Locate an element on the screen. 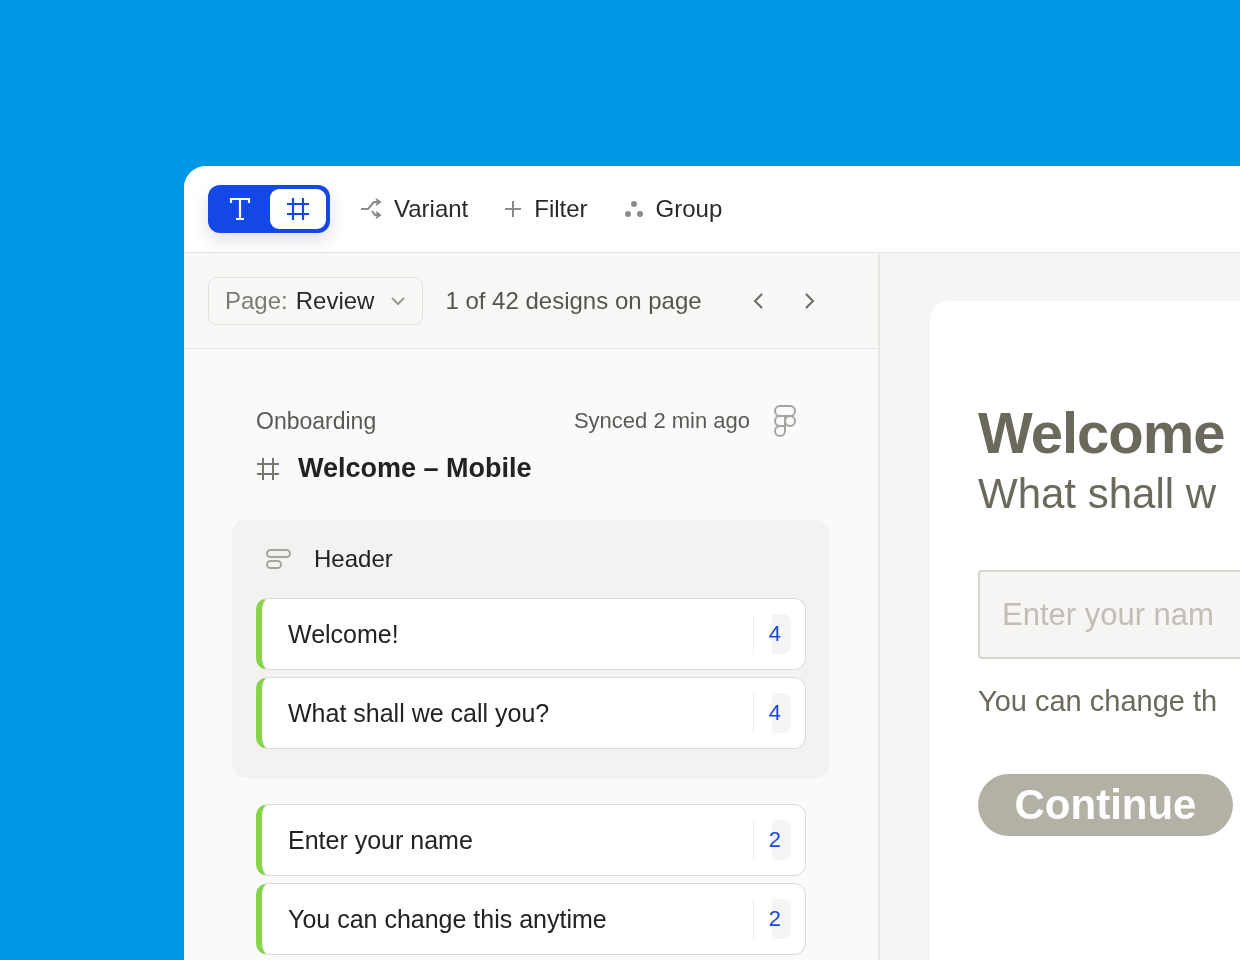  string-row: You can change this anytime 2 is located at coordinates (531, 919).